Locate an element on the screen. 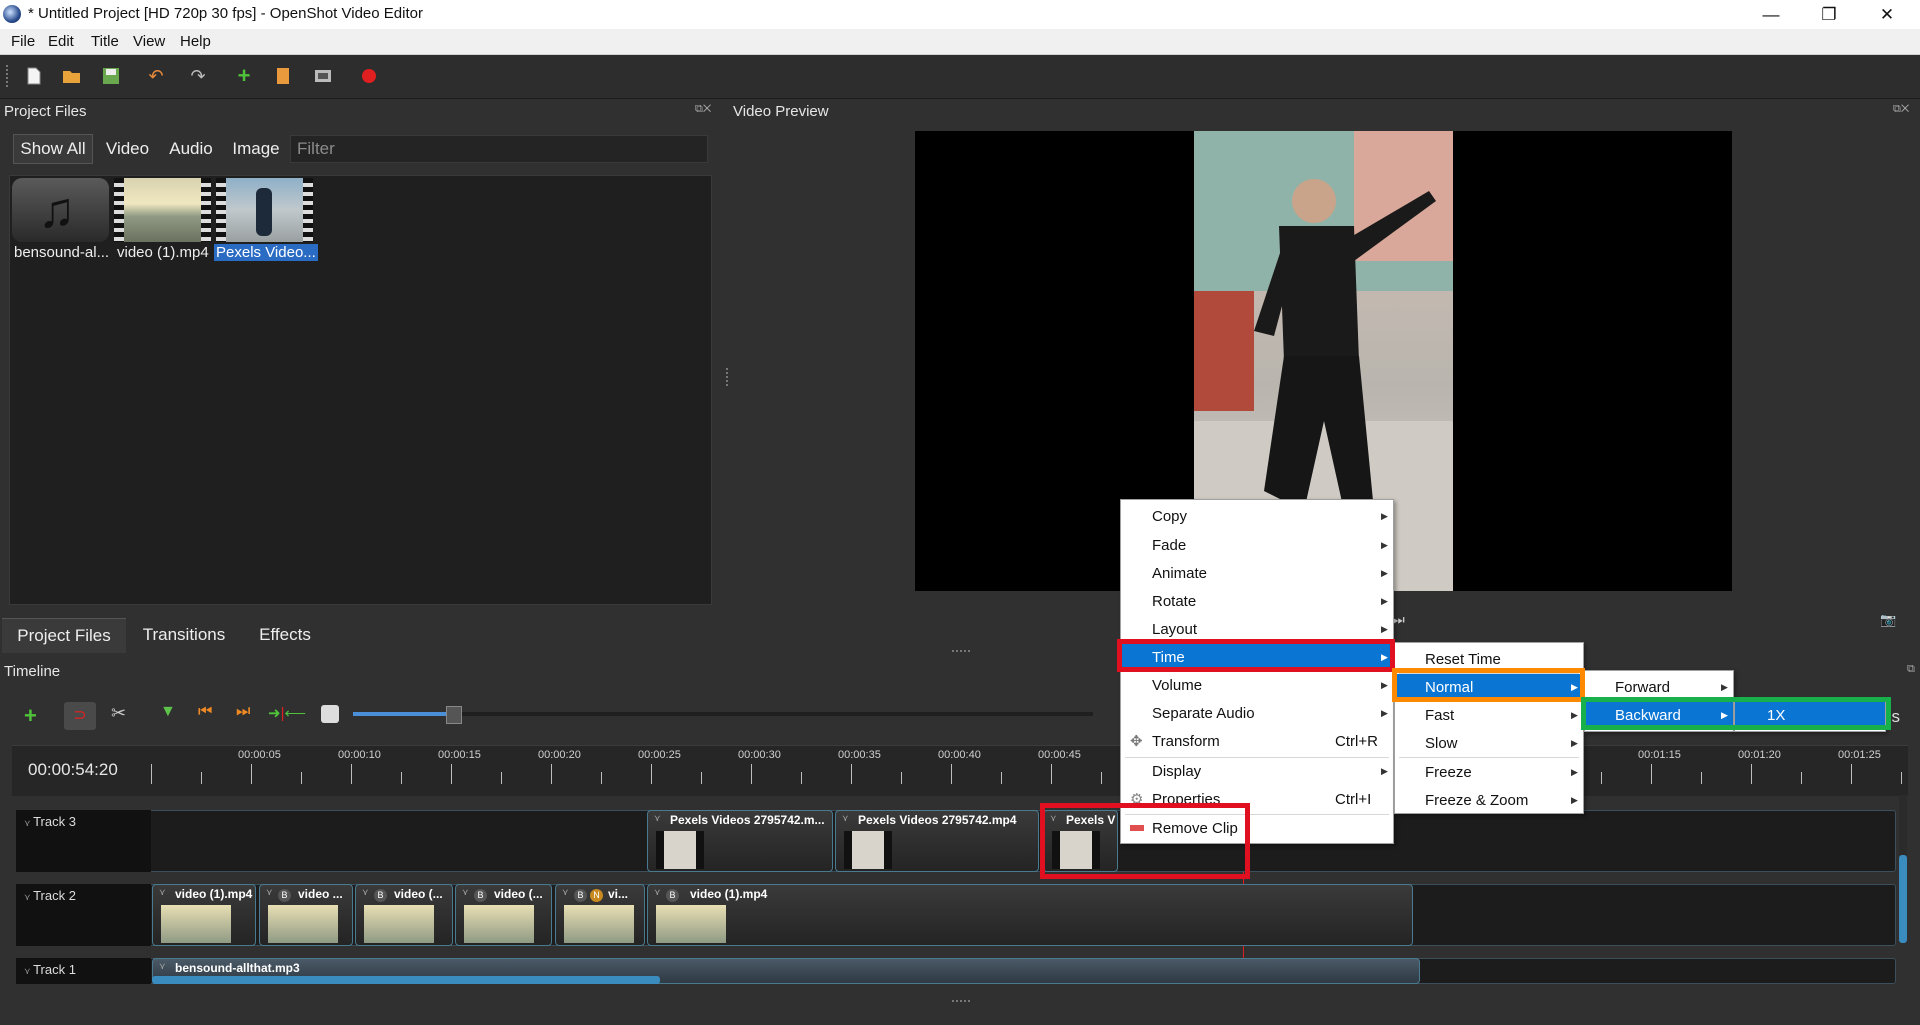  menu-item-slow: Slow ▶ is located at coordinates (1489, 743).